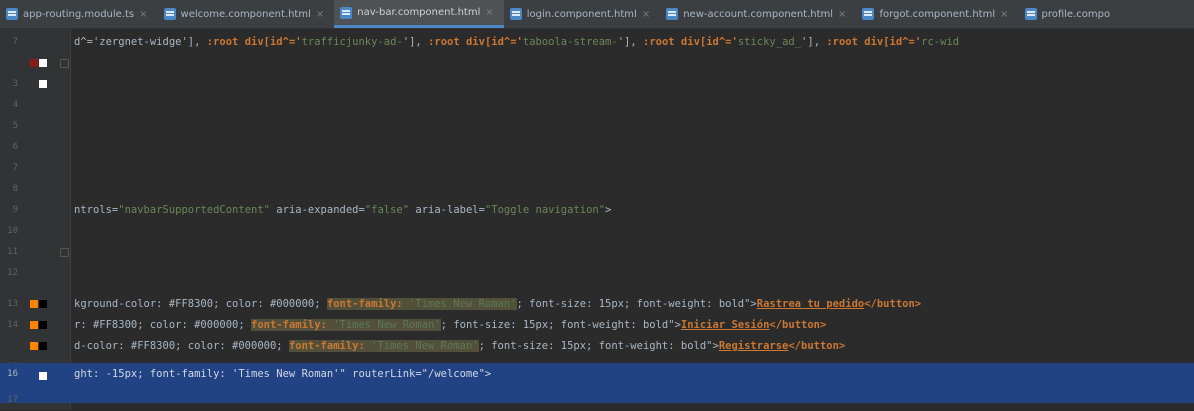 Image resolution: width=1194 pixels, height=411 pixels. I want to click on code-line: 8, so click(597, 189).